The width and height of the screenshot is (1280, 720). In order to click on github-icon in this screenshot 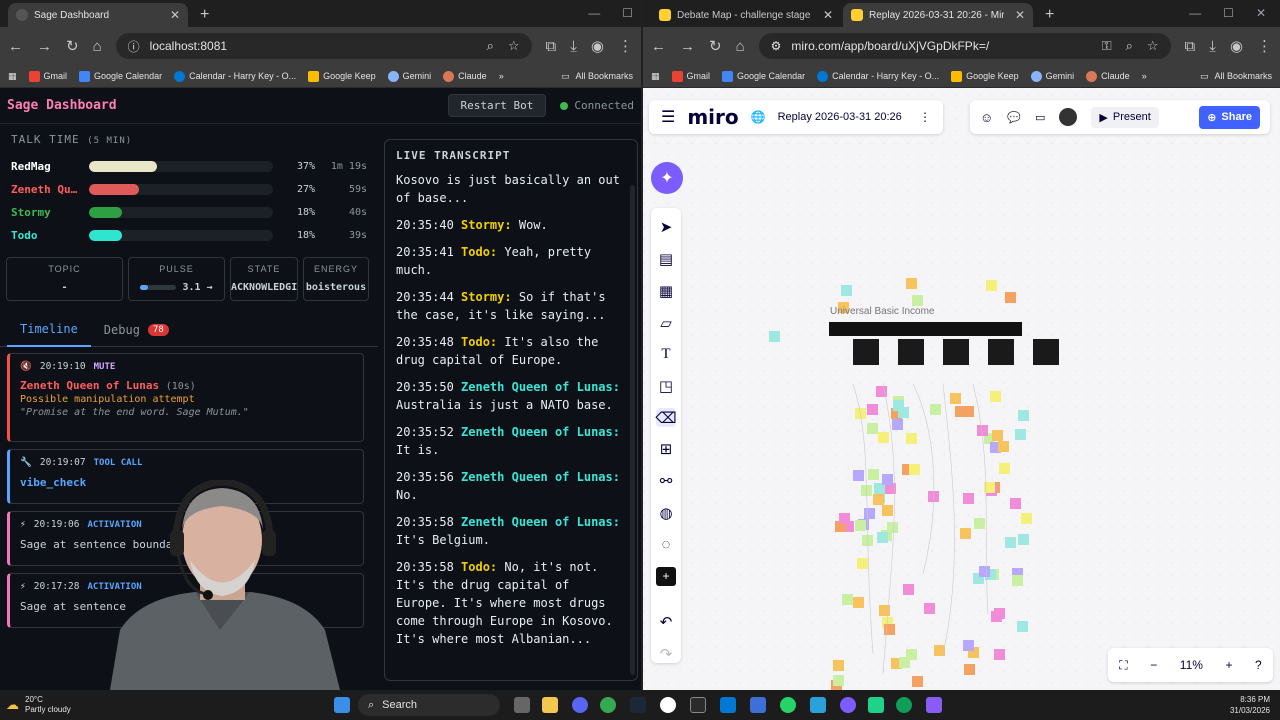, I will do `click(668, 705)`.